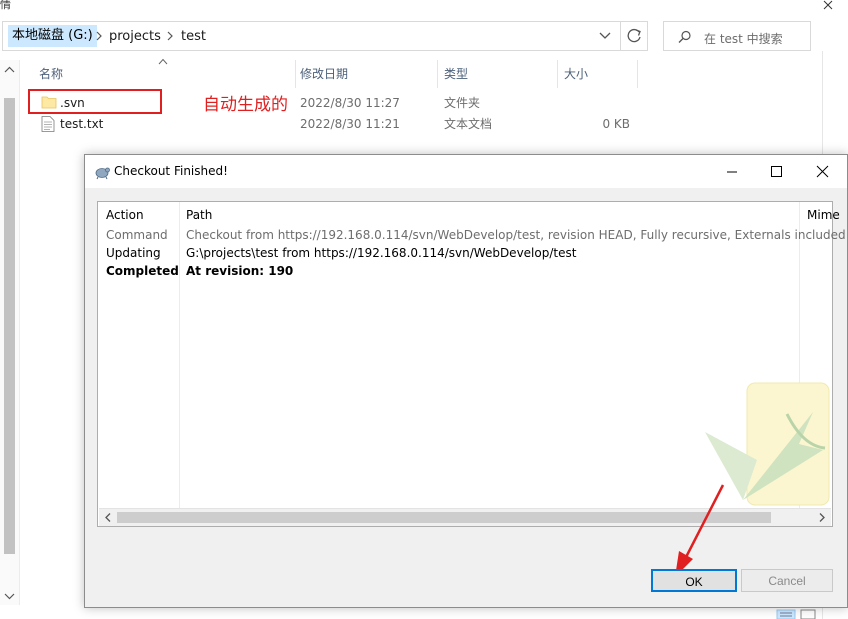  What do you see at coordinates (52, 36) in the screenshot?
I see `breadcrumb-root: 本地磁盘 (G:)` at bounding box center [52, 36].